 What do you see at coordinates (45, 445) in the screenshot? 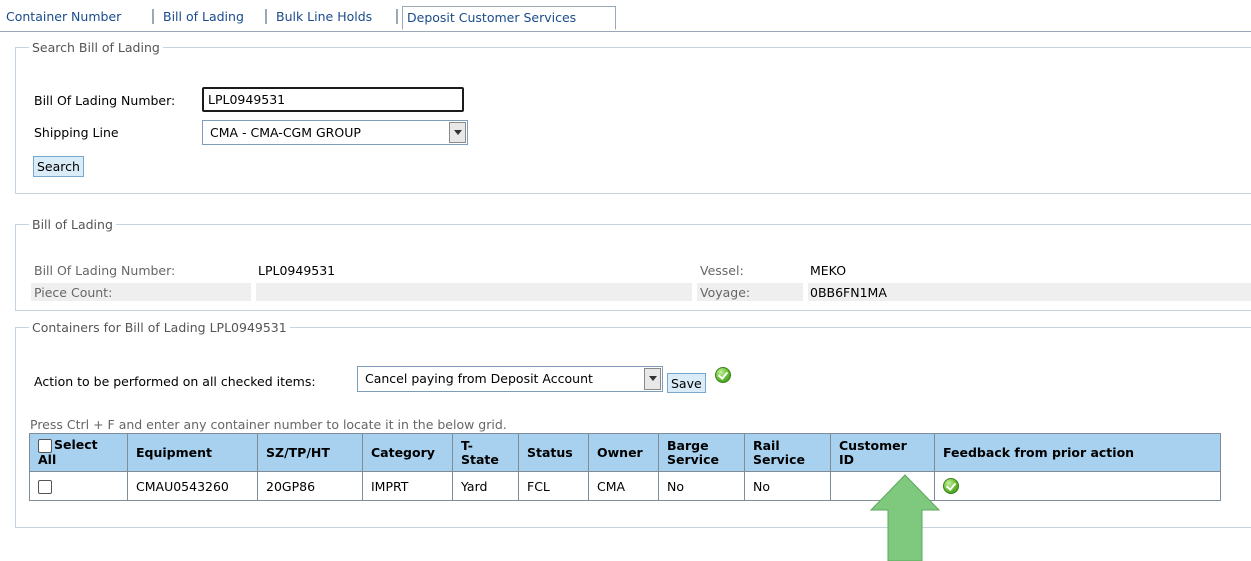
I see `select-all-checkbox` at bounding box center [45, 445].